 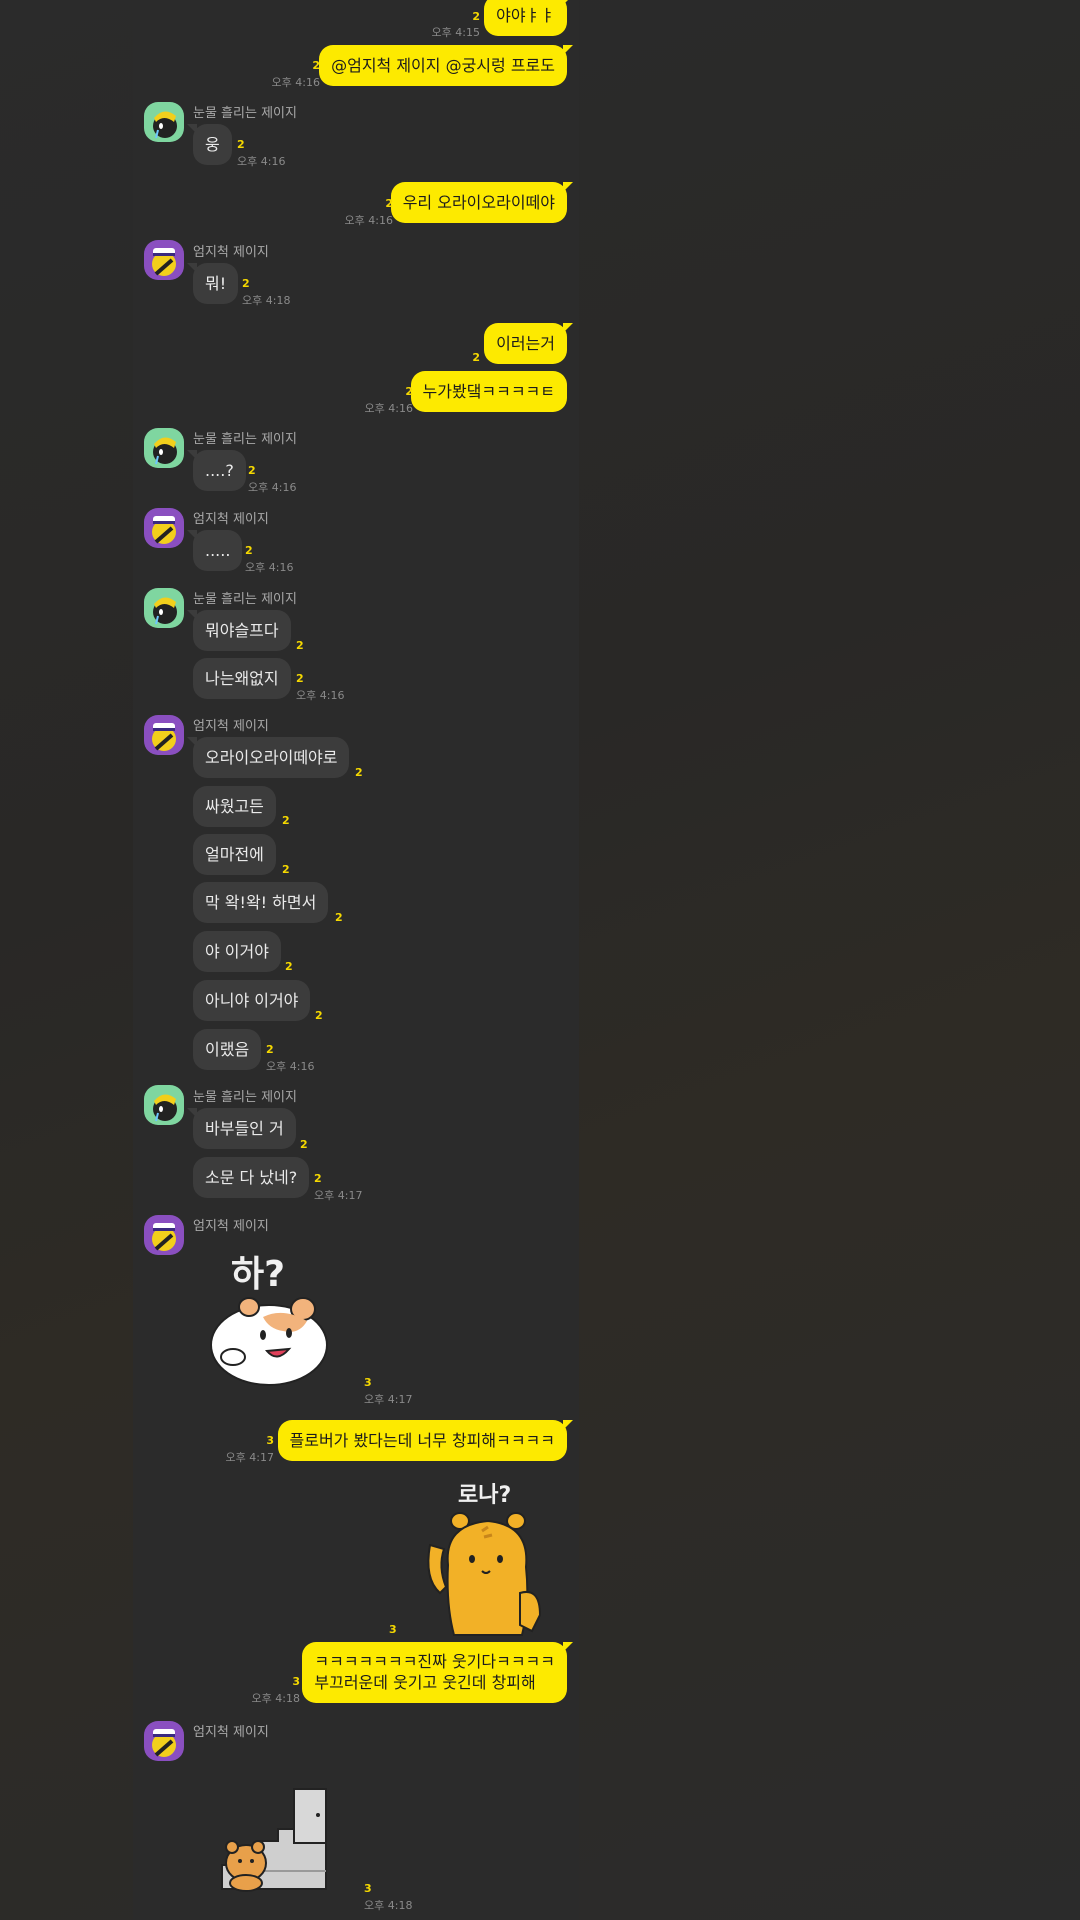 I want to click on other-message-bubble: 야 이거야, so click(x=237, y=951).